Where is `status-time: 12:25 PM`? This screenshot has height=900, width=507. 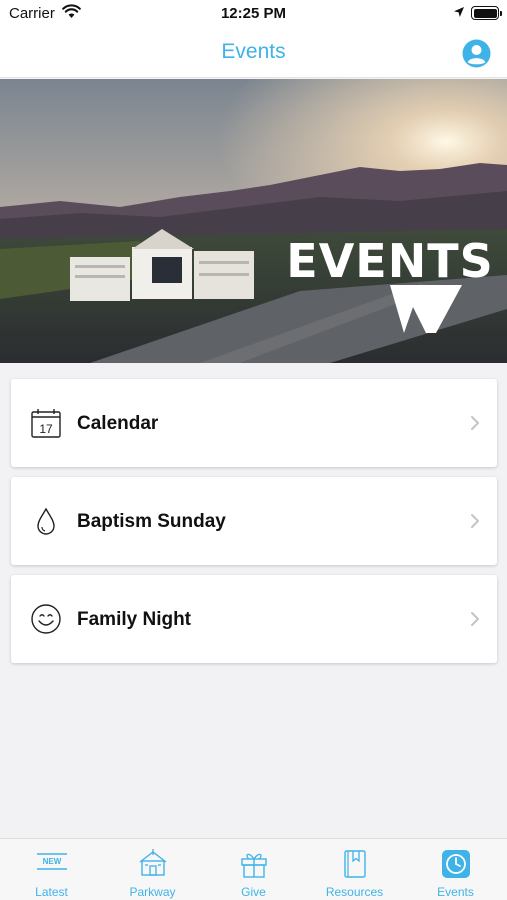
status-time: 12:25 PM is located at coordinates (253, 13).